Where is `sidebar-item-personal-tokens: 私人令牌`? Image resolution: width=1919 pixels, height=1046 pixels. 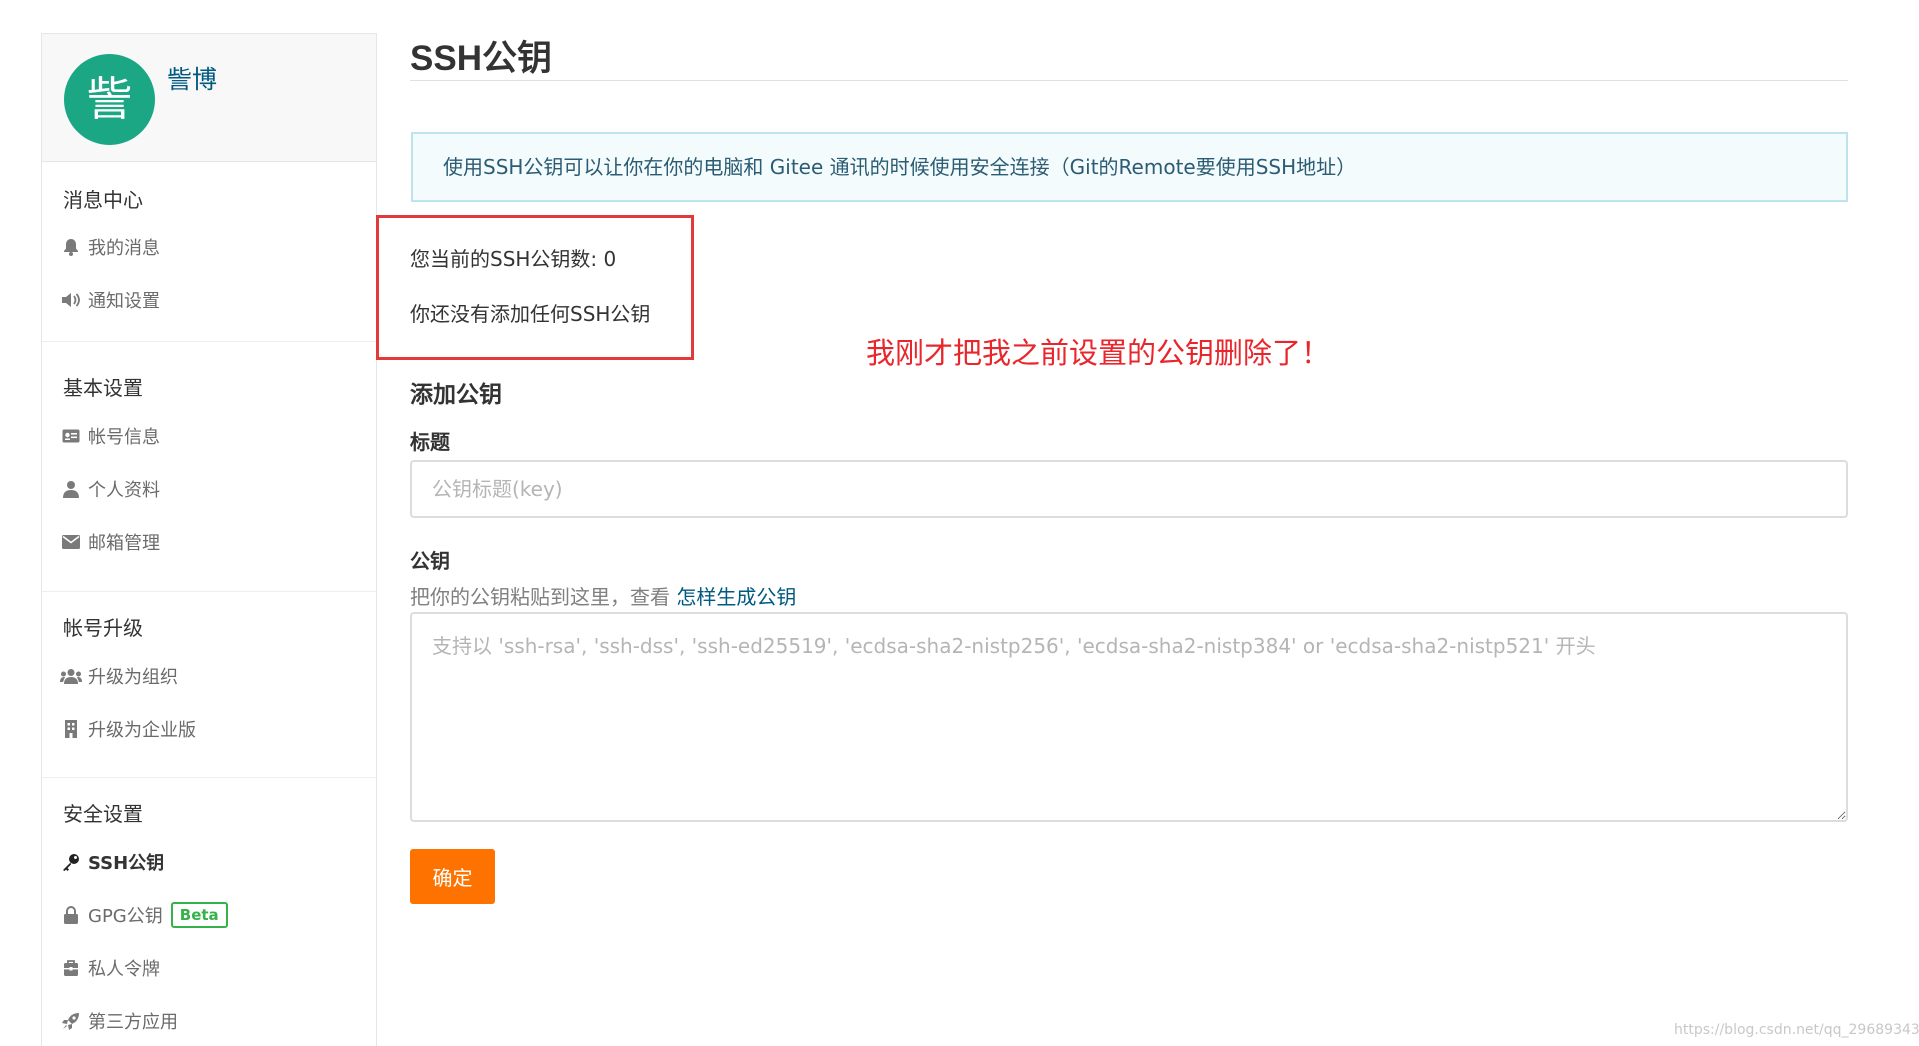 sidebar-item-personal-tokens: 私人令牌 is located at coordinates (110, 968).